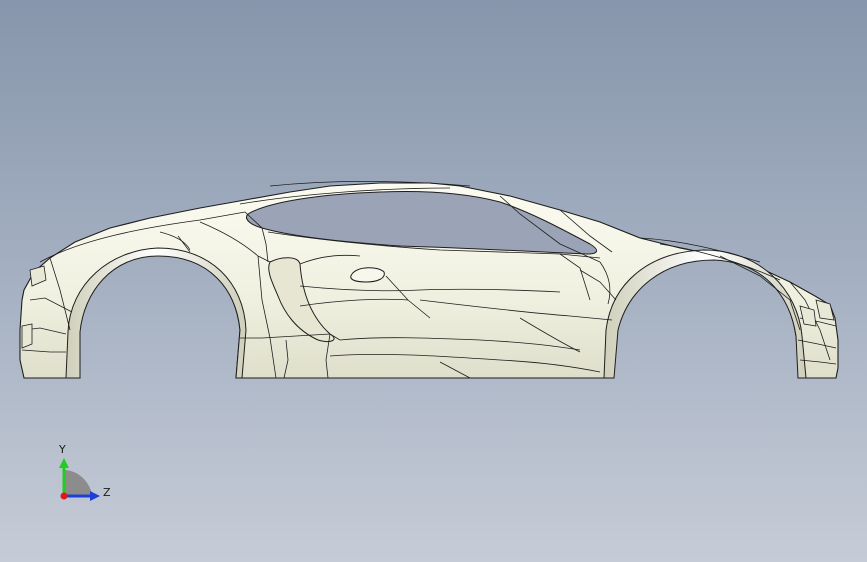 This screenshot has width=867, height=562. I want to click on y-axis-arrow, so click(64, 463).